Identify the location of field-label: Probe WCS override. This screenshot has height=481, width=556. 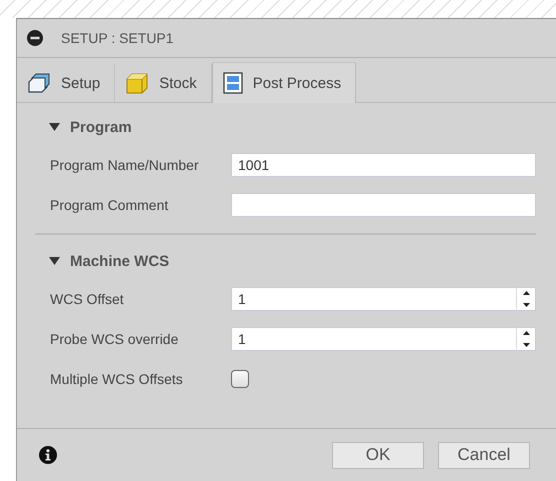
(115, 339).